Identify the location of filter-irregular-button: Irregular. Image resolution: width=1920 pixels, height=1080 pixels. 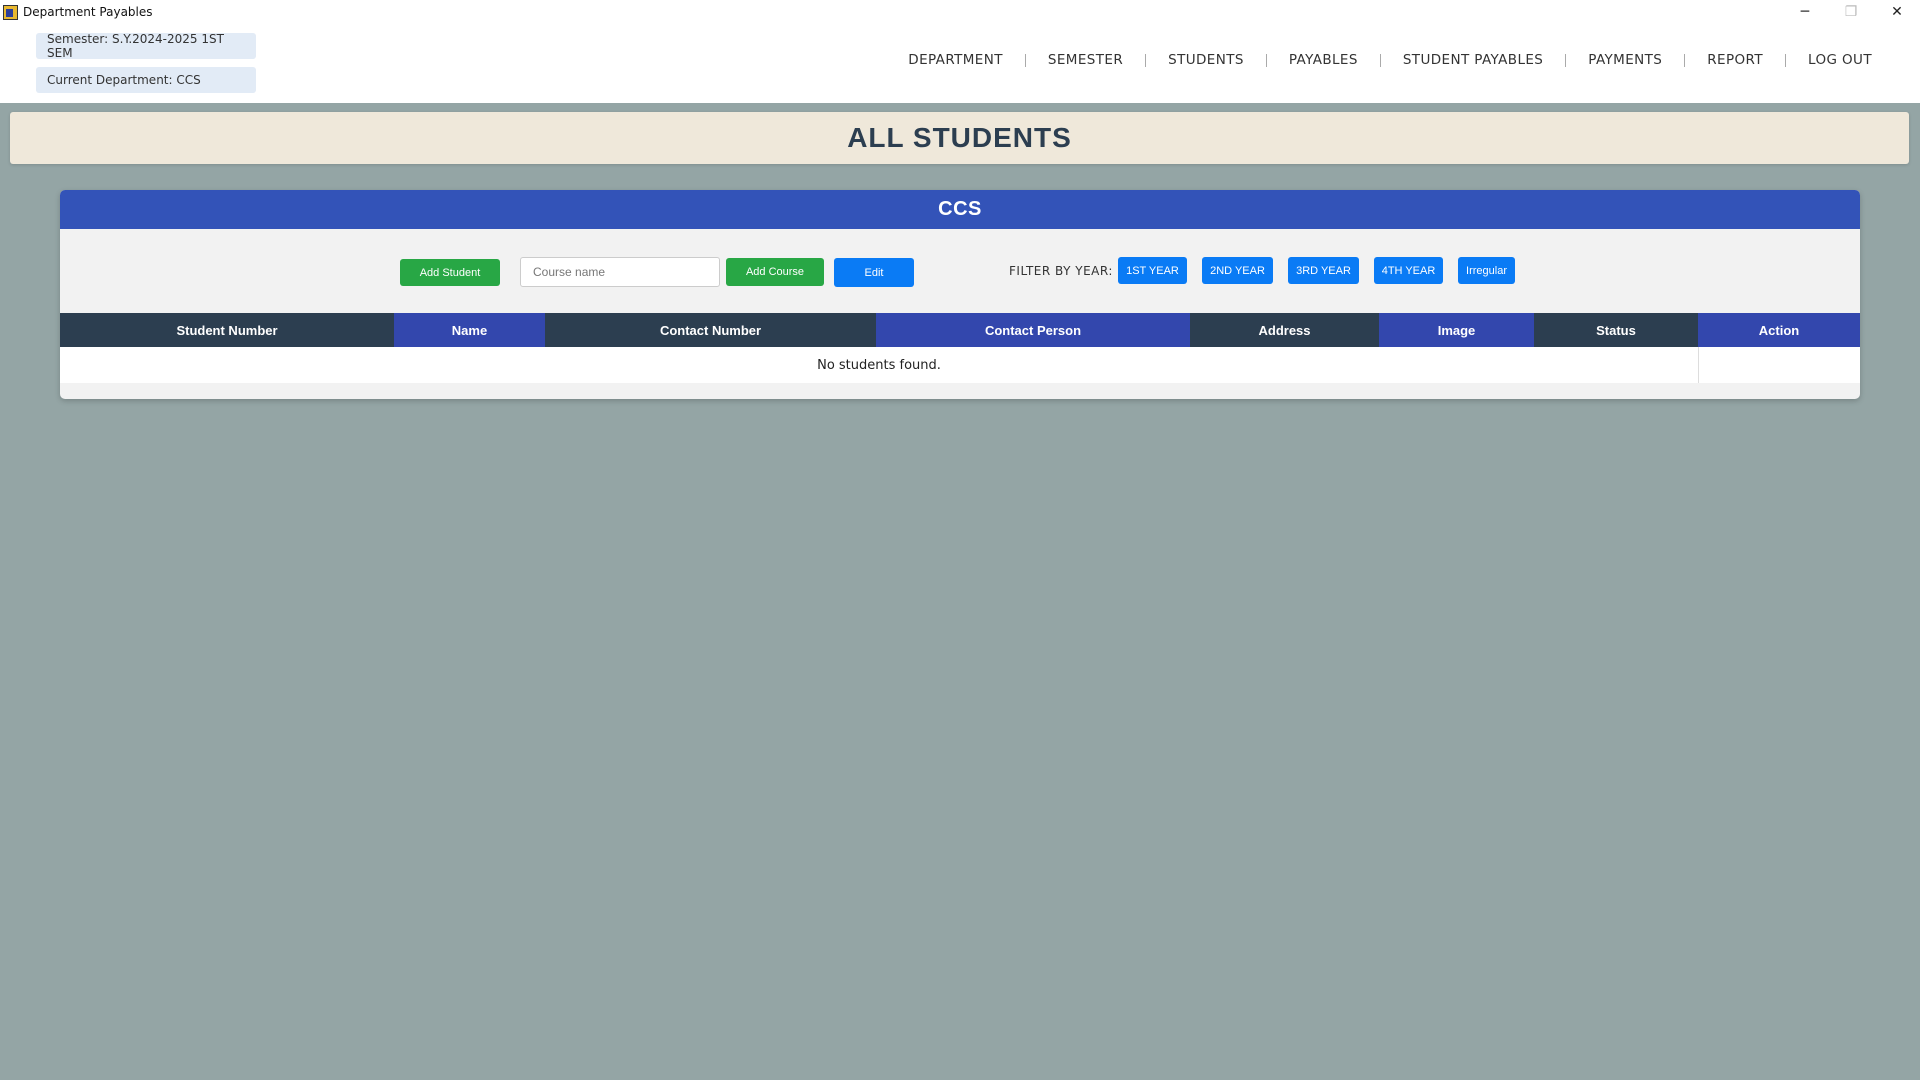
(1486, 270).